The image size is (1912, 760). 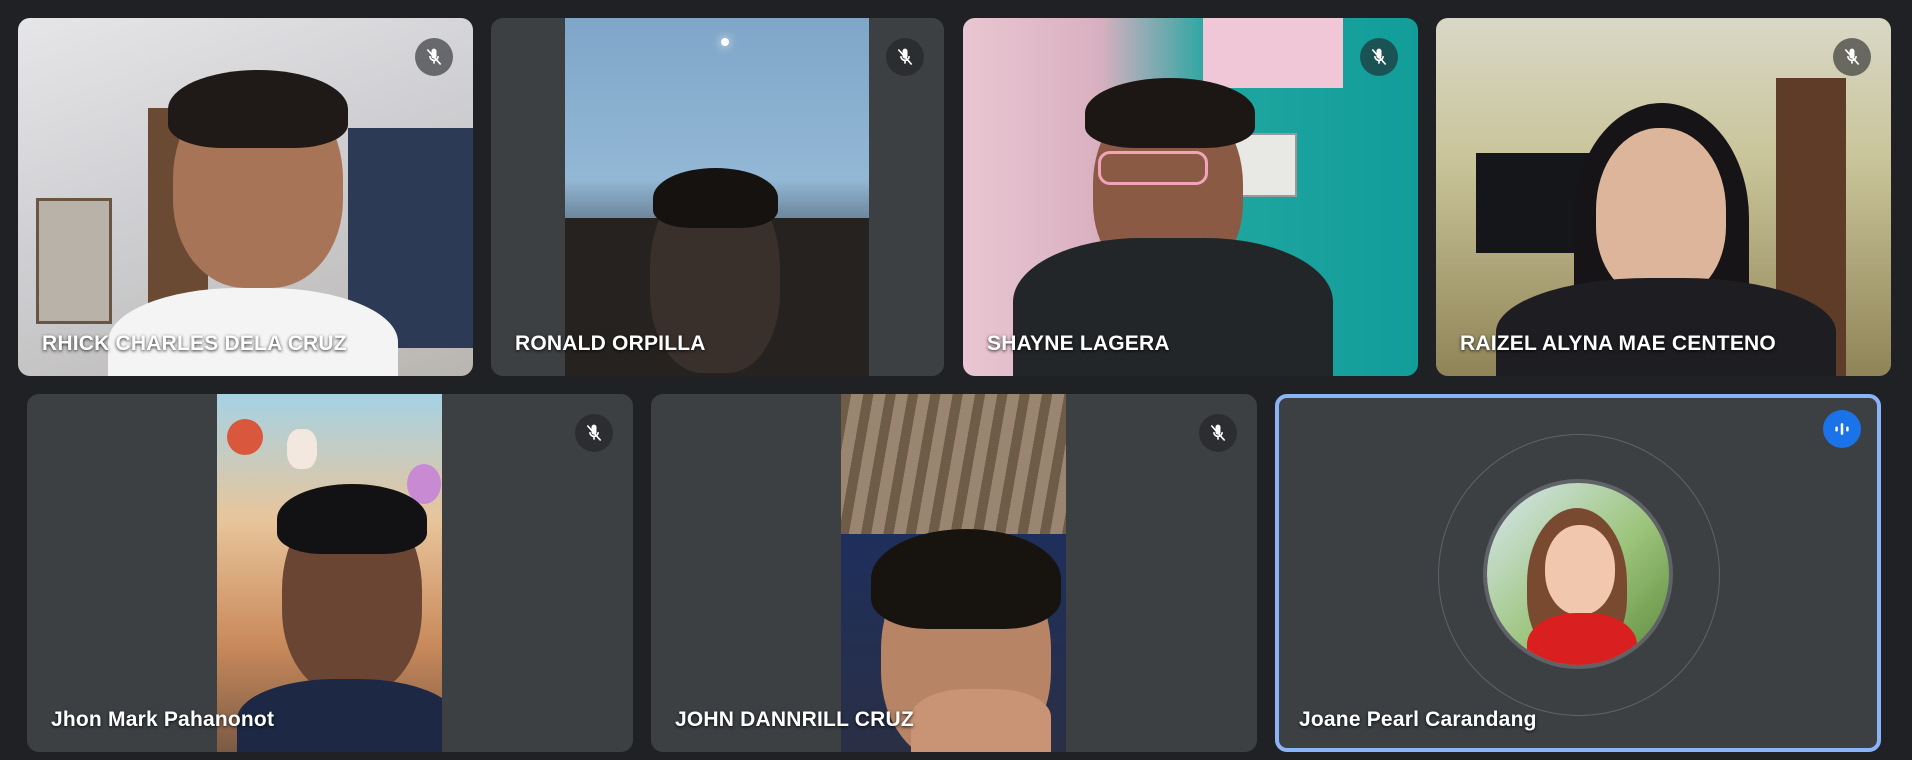 I want to click on participant-name: RHICK CHARLES DELA CRUZ, so click(x=194, y=343).